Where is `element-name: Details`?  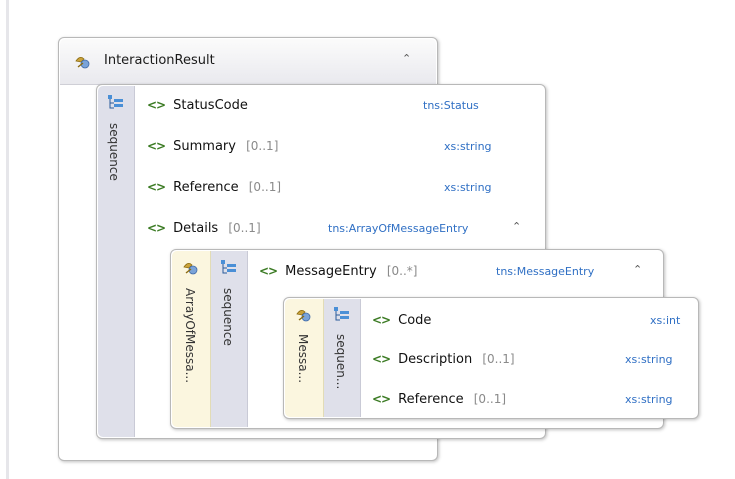
element-name: Details is located at coordinates (196, 228).